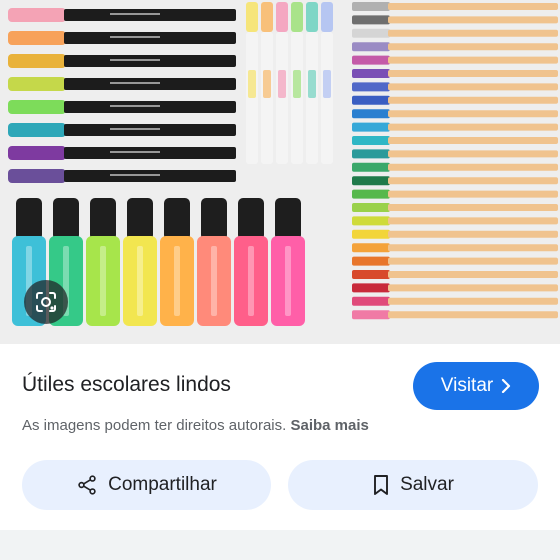 The image size is (560, 560). What do you see at coordinates (427, 484) in the screenshot?
I see `save-button-label: Salvar` at bounding box center [427, 484].